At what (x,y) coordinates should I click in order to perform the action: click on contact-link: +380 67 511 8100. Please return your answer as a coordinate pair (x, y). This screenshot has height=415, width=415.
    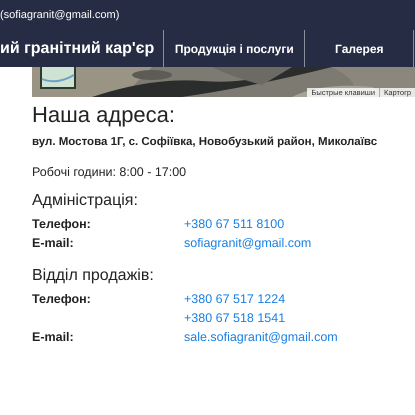
    Looking at the image, I should click on (234, 226).